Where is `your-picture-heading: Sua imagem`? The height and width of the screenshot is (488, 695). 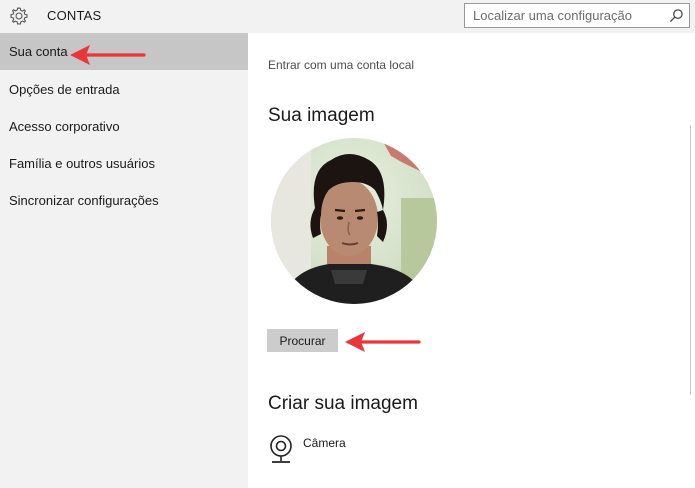 your-picture-heading: Sua imagem is located at coordinates (321, 115).